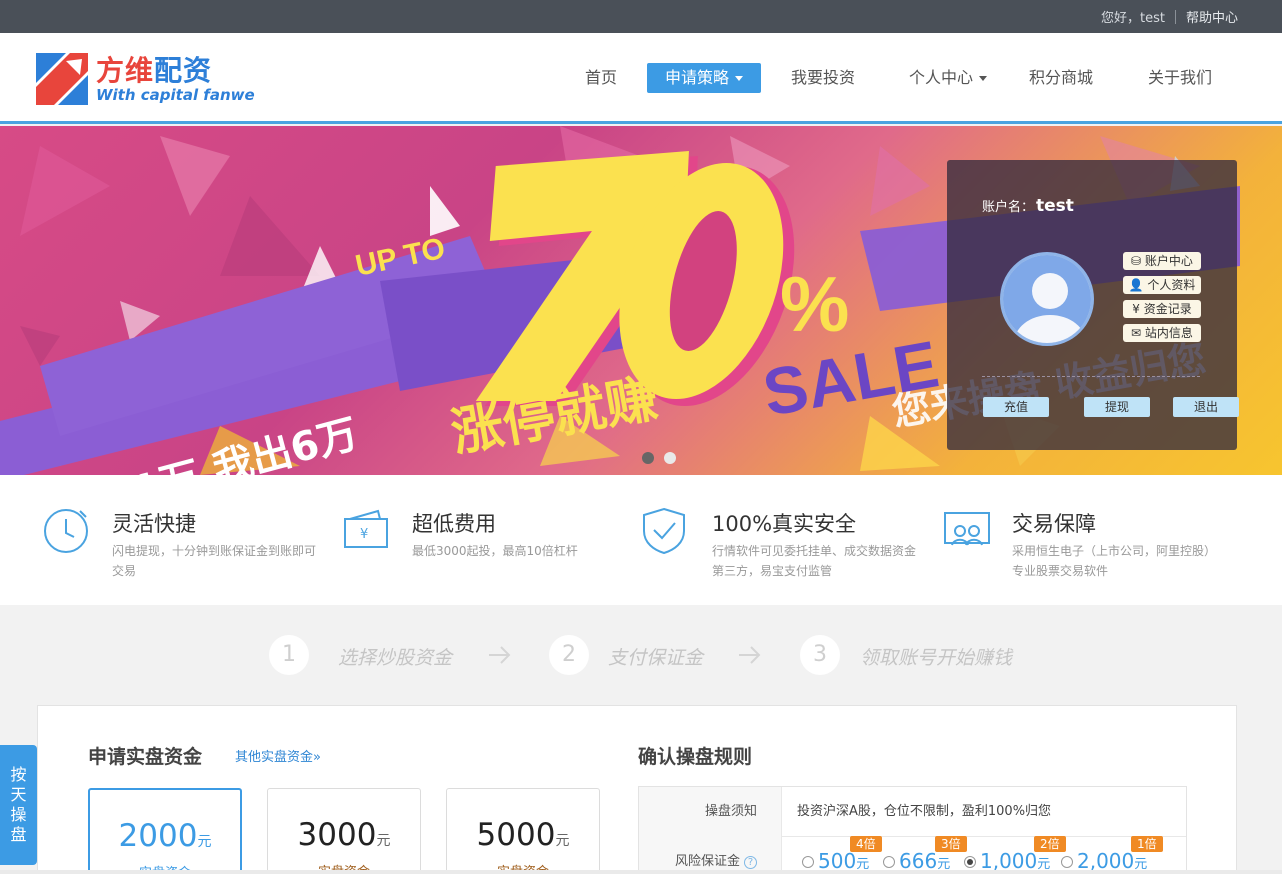  I want to click on other-funds-link: 其他实盘资金», so click(278, 755).